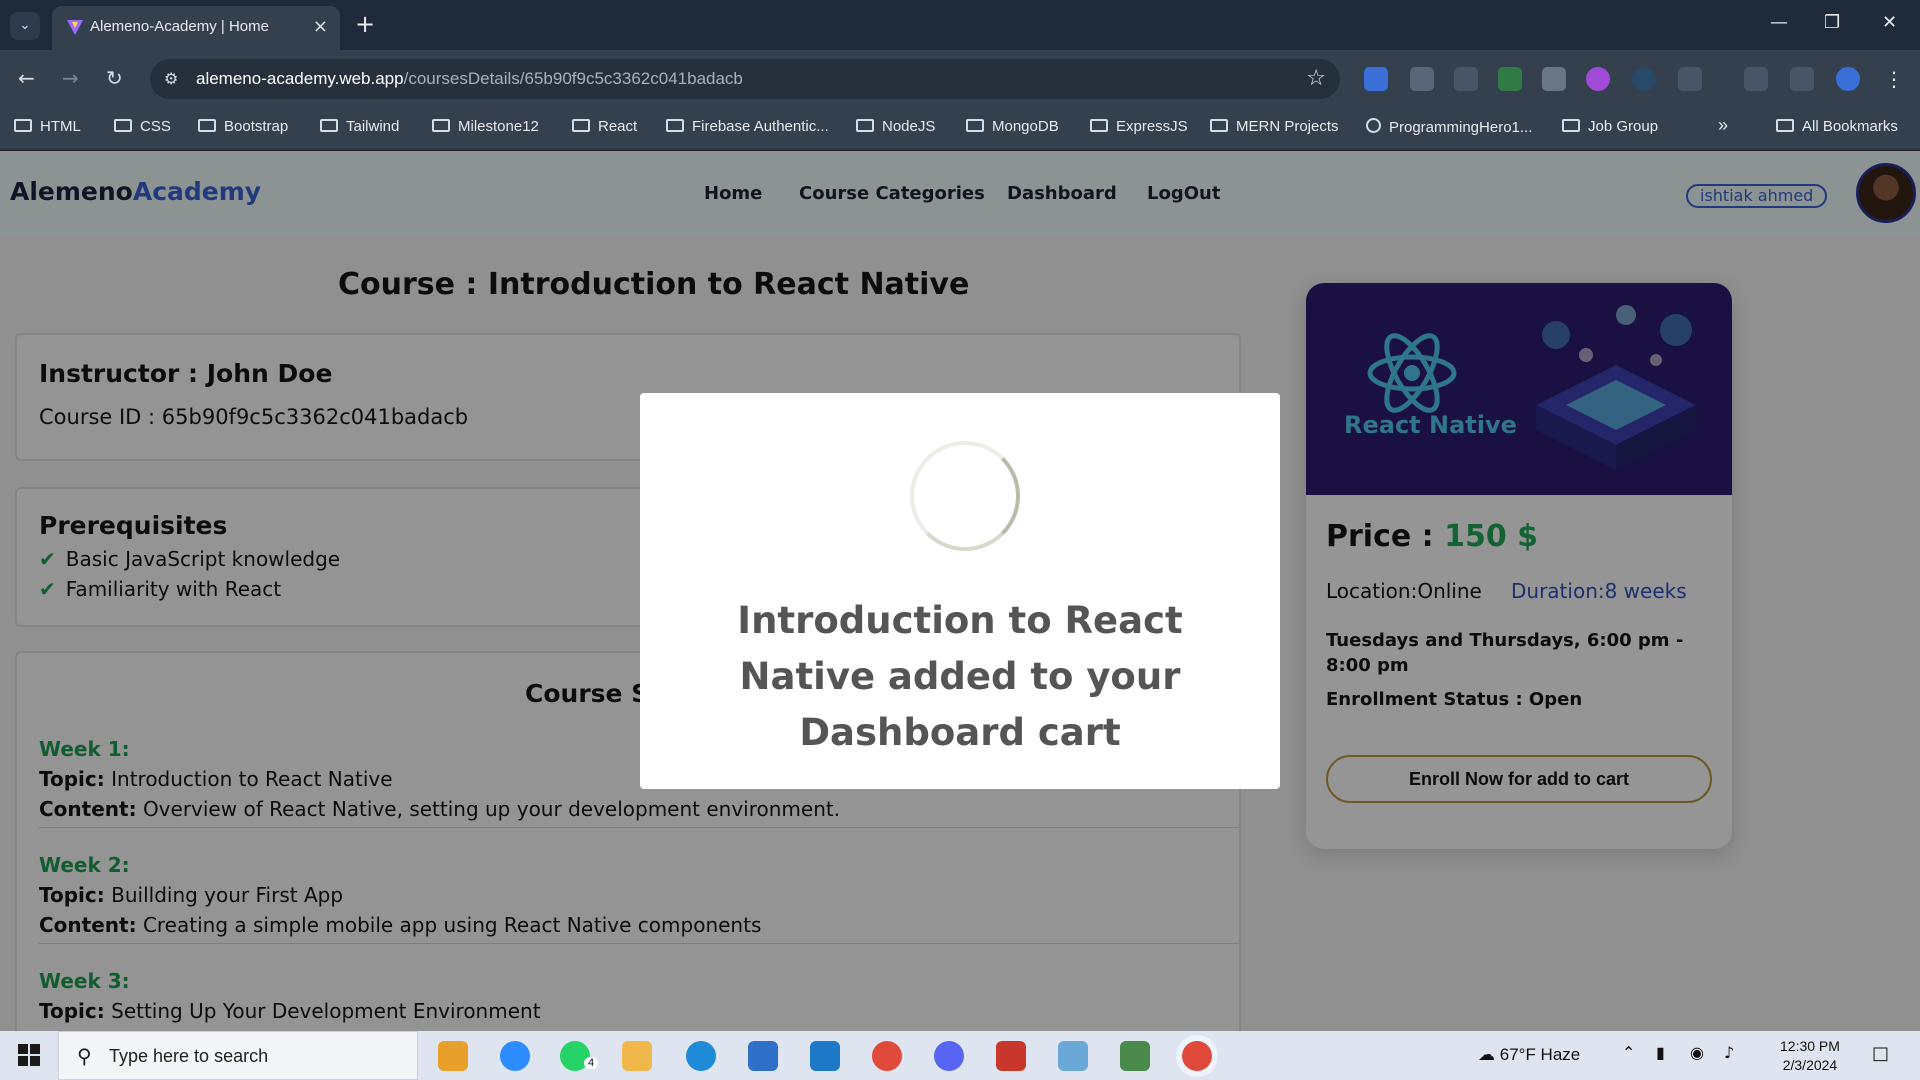 The height and width of the screenshot is (1080, 1920). Describe the element at coordinates (1486, 1054) in the screenshot. I see `weather-icon: ☁` at that location.